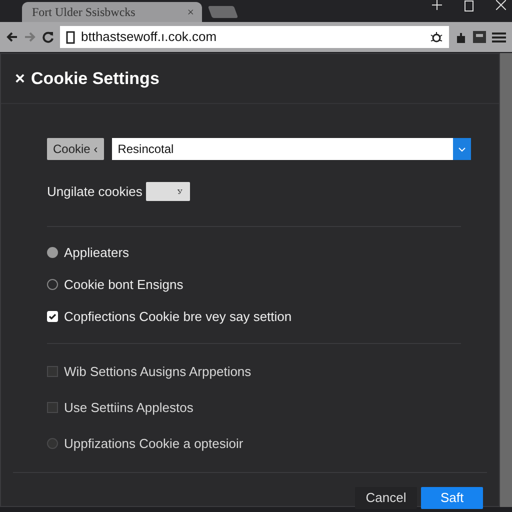 The height and width of the screenshot is (512, 512). What do you see at coordinates (223, 12) in the screenshot?
I see `new-tab-button` at bounding box center [223, 12].